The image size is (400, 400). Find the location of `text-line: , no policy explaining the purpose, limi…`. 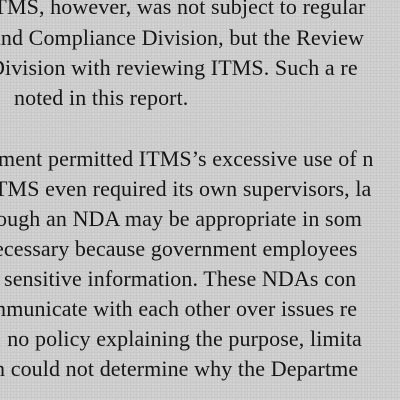

text-line: , no policy explaining the purpose, limi… is located at coordinates (181, 338).